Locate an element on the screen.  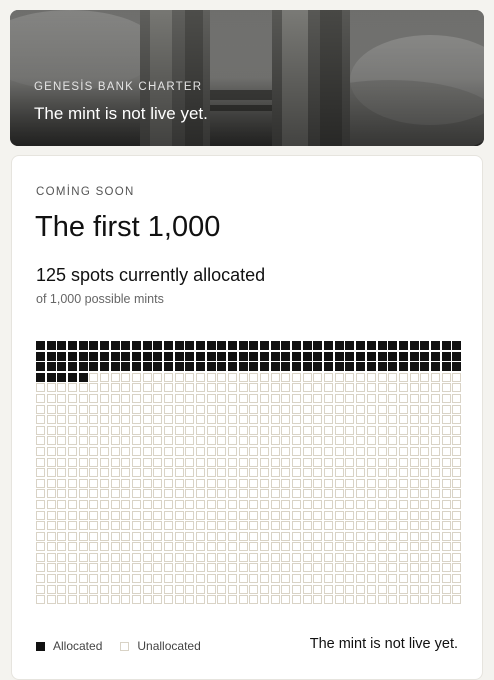
legend-unallocated-label: Unallocated is located at coordinates (169, 646).